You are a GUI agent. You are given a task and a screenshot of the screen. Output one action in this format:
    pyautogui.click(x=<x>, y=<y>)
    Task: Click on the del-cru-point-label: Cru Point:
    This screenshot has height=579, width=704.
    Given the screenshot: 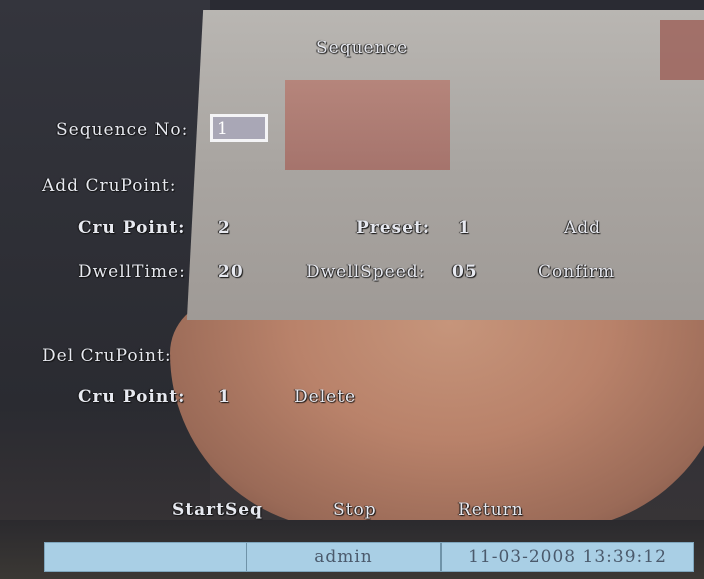 What is the action you would take?
    pyautogui.click(x=132, y=397)
    